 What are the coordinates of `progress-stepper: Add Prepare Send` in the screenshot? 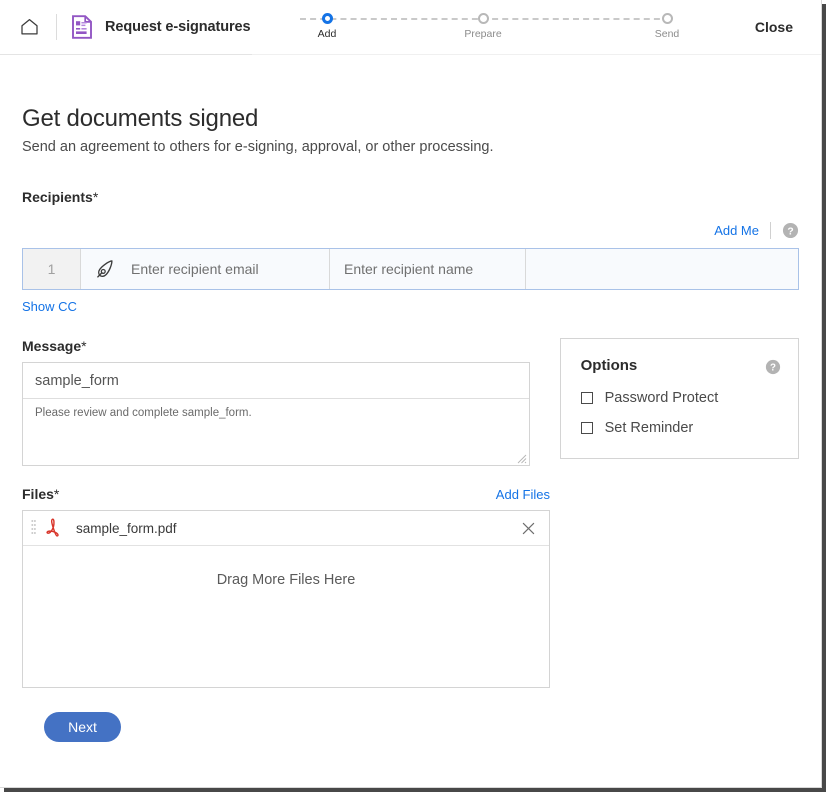 It's located at (485, 29).